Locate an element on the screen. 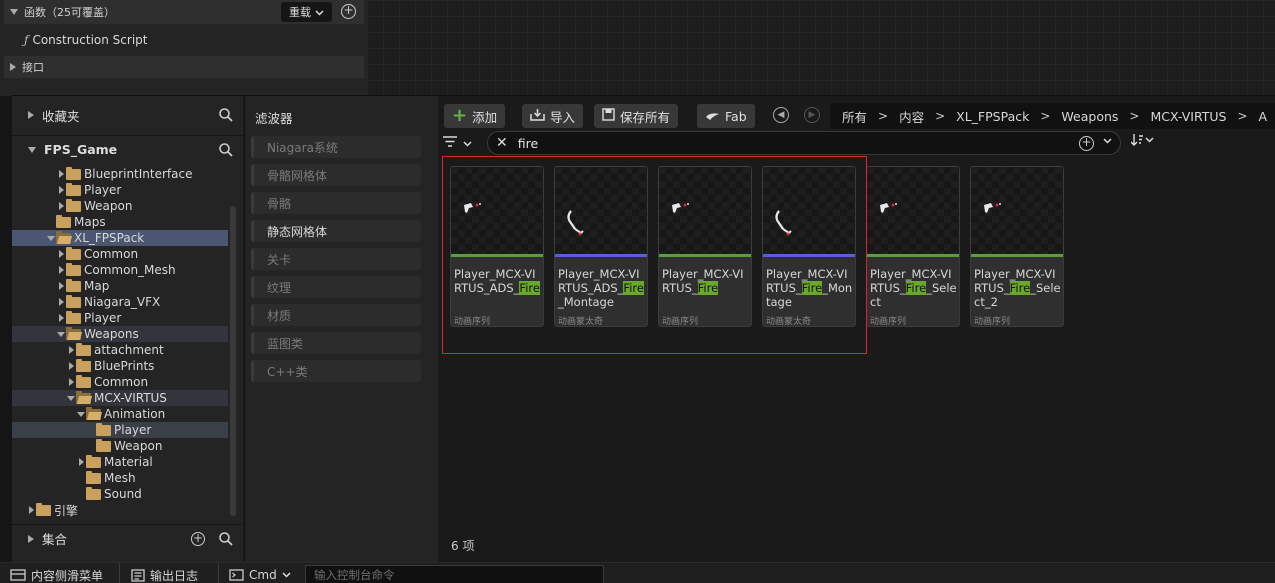 The image size is (1275, 583). tree-scrollbar is located at coordinates (233, 361).